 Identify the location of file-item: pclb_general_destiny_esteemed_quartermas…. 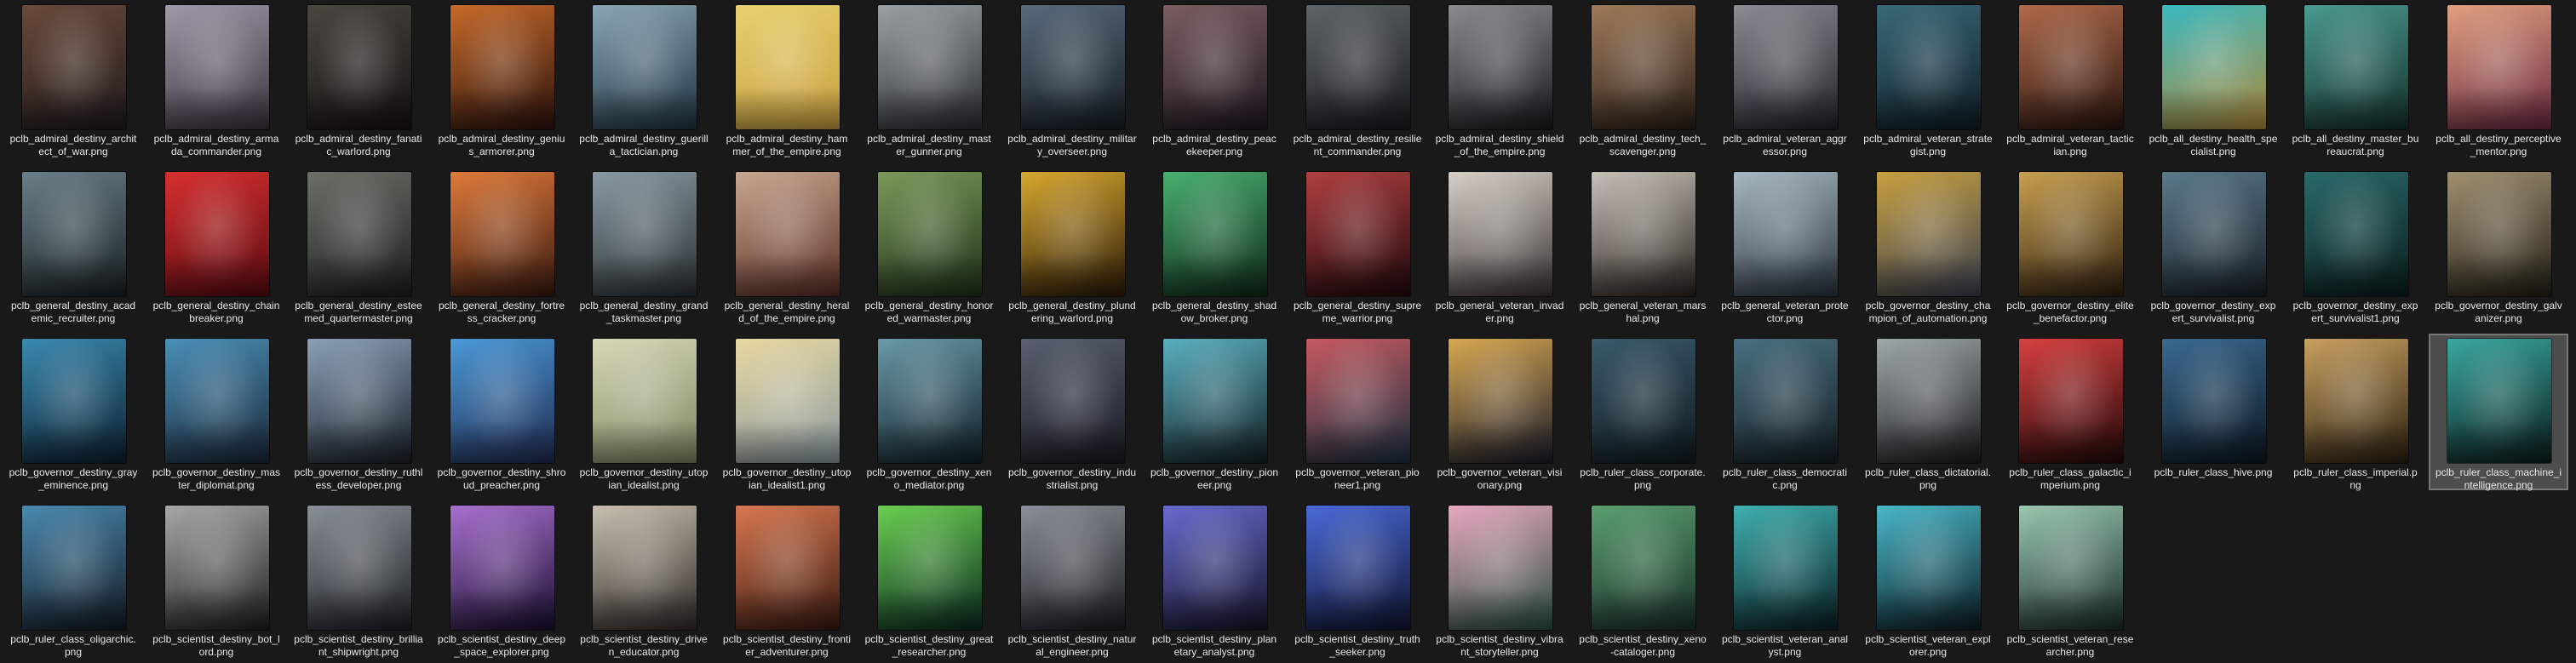
(358, 246).